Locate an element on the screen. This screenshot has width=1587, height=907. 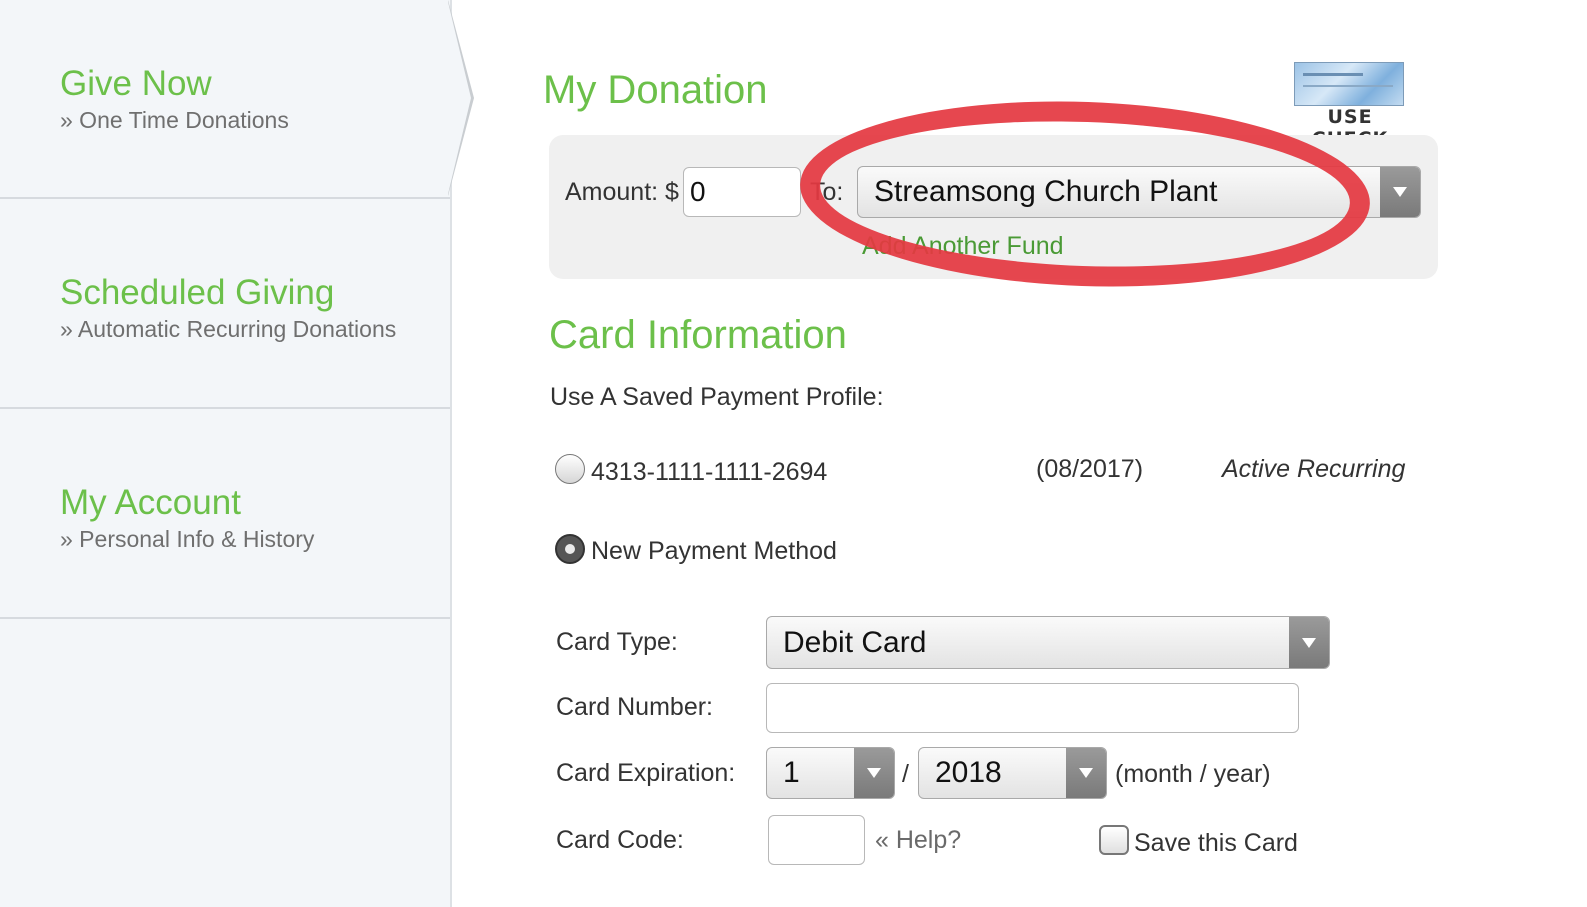
card-code-label: Card Code: is located at coordinates (620, 840).